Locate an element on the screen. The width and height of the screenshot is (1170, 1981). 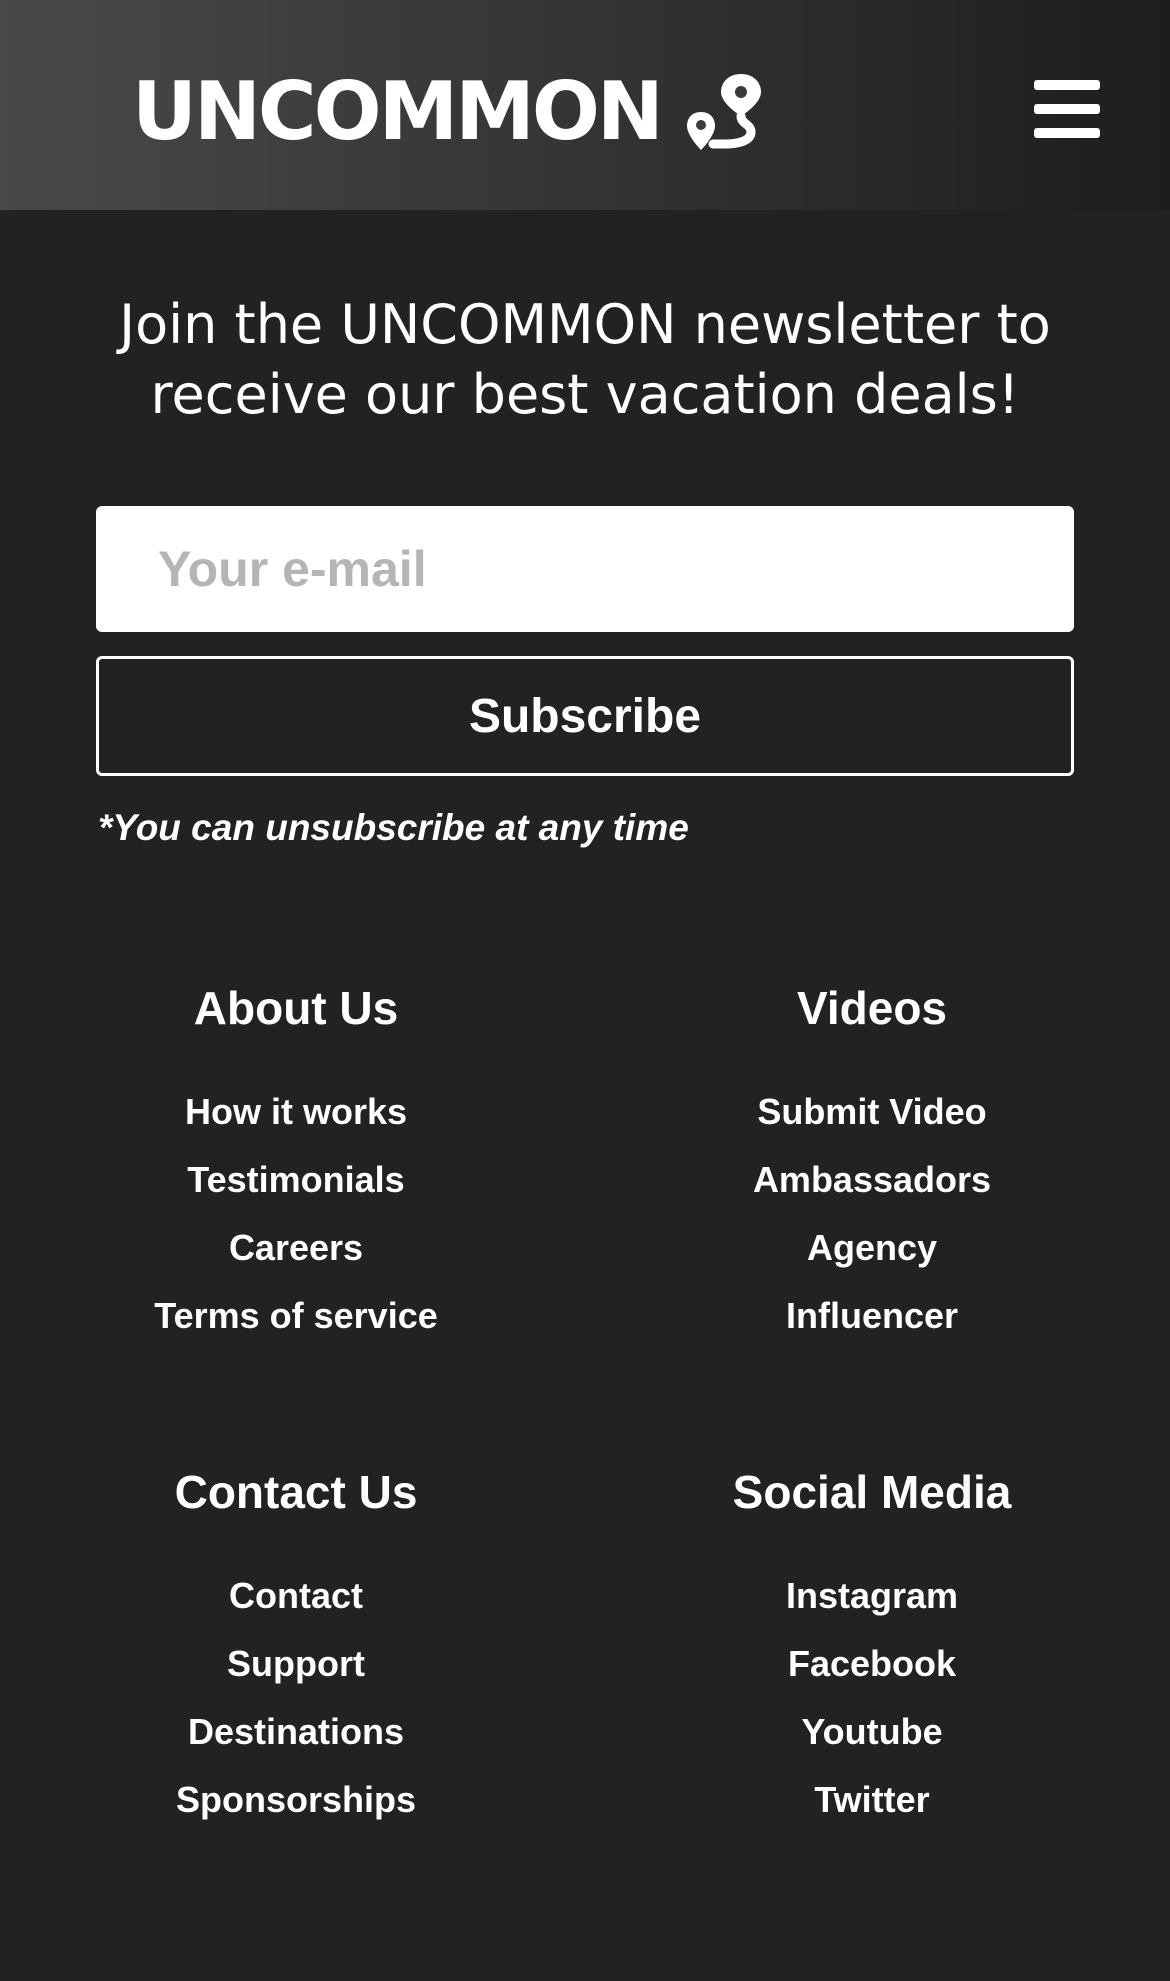
footer-about-heading: About Us is located at coordinates (296, 1008).